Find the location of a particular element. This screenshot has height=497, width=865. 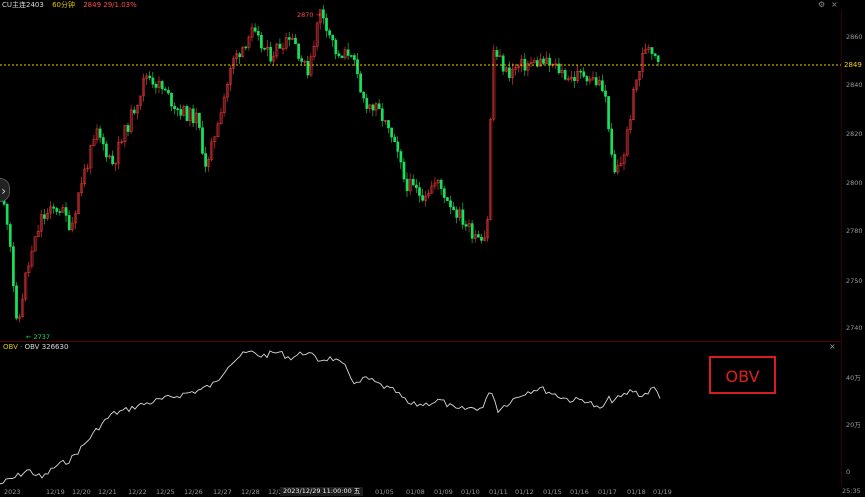

obv-tick-label: 40万 is located at coordinates (853, 378).